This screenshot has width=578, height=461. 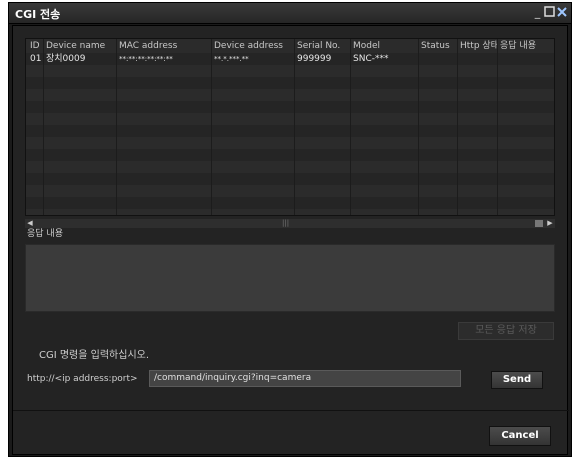 What do you see at coordinates (438, 59) in the screenshot?
I see `cell-status` at bounding box center [438, 59].